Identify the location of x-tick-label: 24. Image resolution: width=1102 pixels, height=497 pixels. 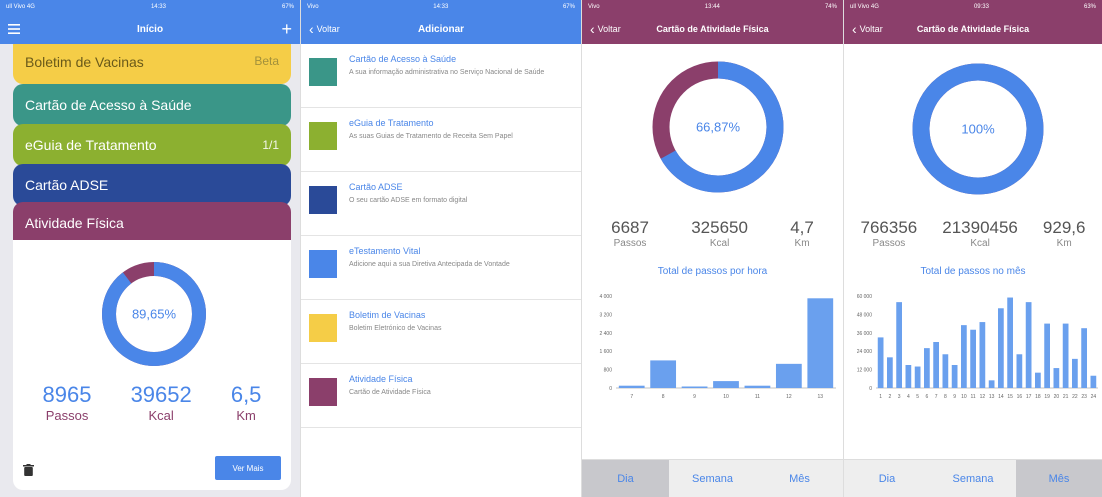
(1094, 397).